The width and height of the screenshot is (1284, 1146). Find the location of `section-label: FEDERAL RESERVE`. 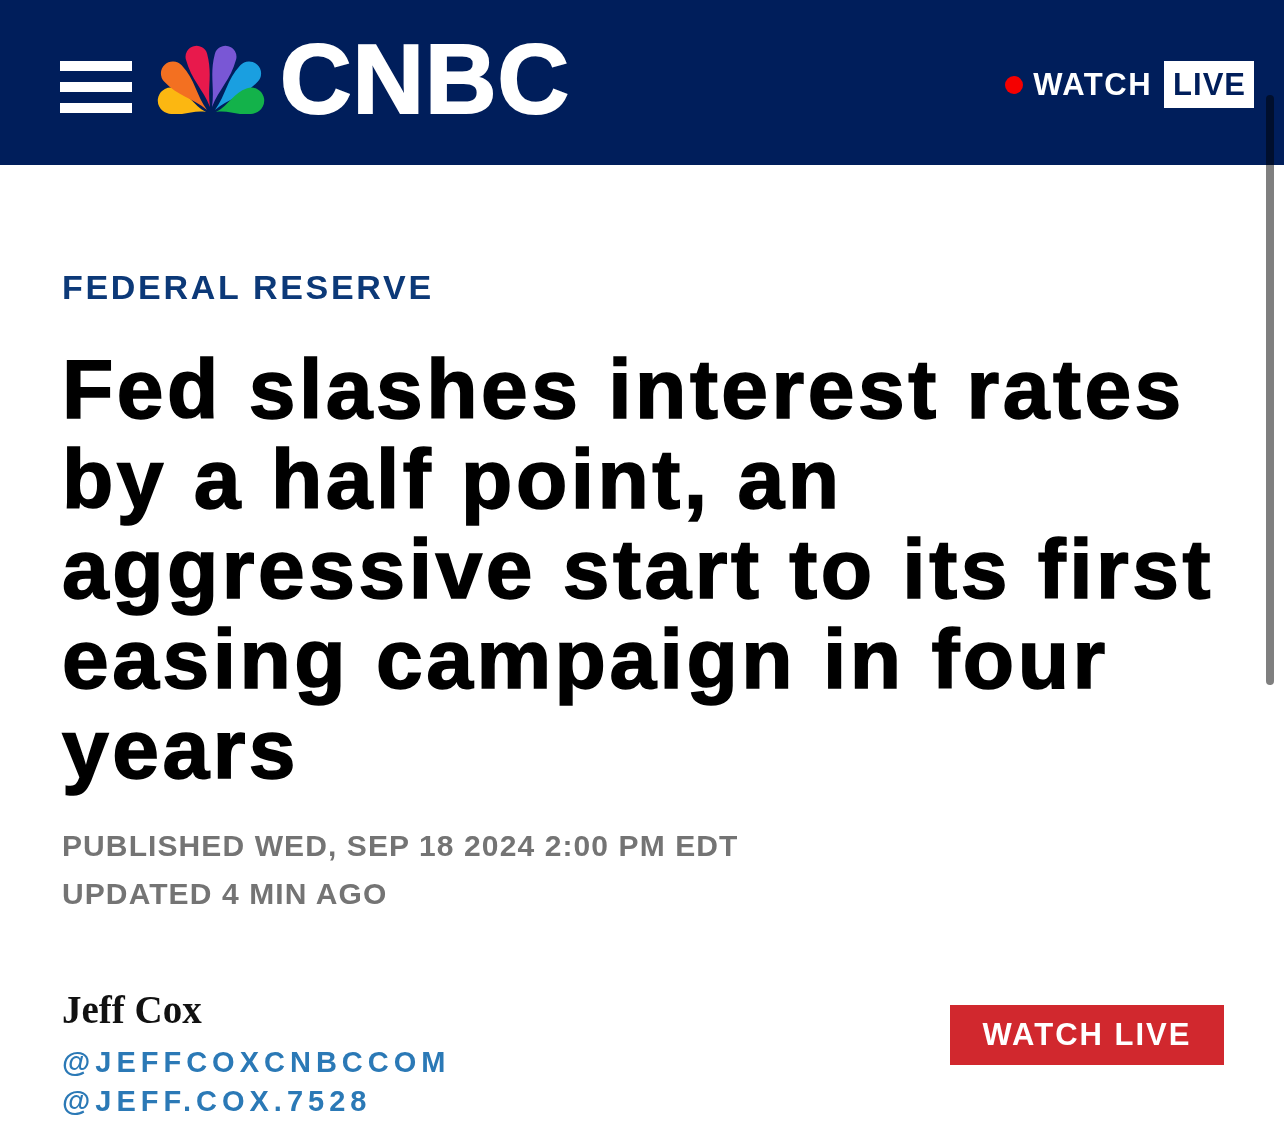

section-label: FEDERAL RESERVE is located at coordinates (643, 287).